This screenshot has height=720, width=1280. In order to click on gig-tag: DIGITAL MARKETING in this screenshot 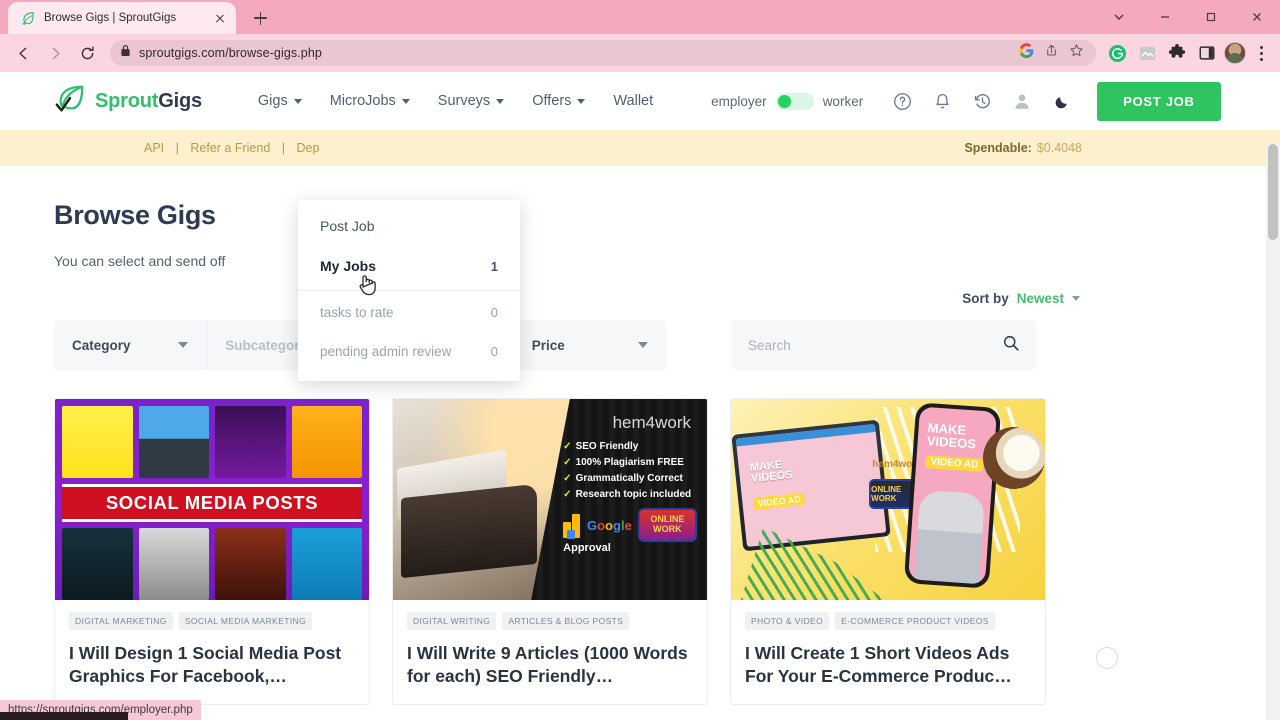, I will do `click(121, 621)`.